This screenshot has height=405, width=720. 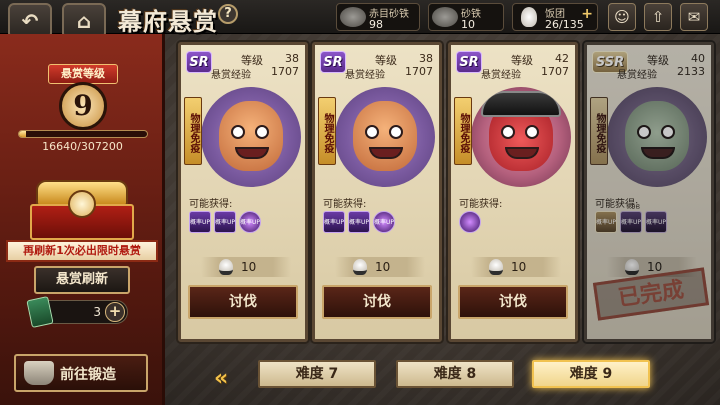 What do you see at coordinates (97, 312) in the screenshot?
I see `ticket-count: 3` at bounding box center [97, 312].